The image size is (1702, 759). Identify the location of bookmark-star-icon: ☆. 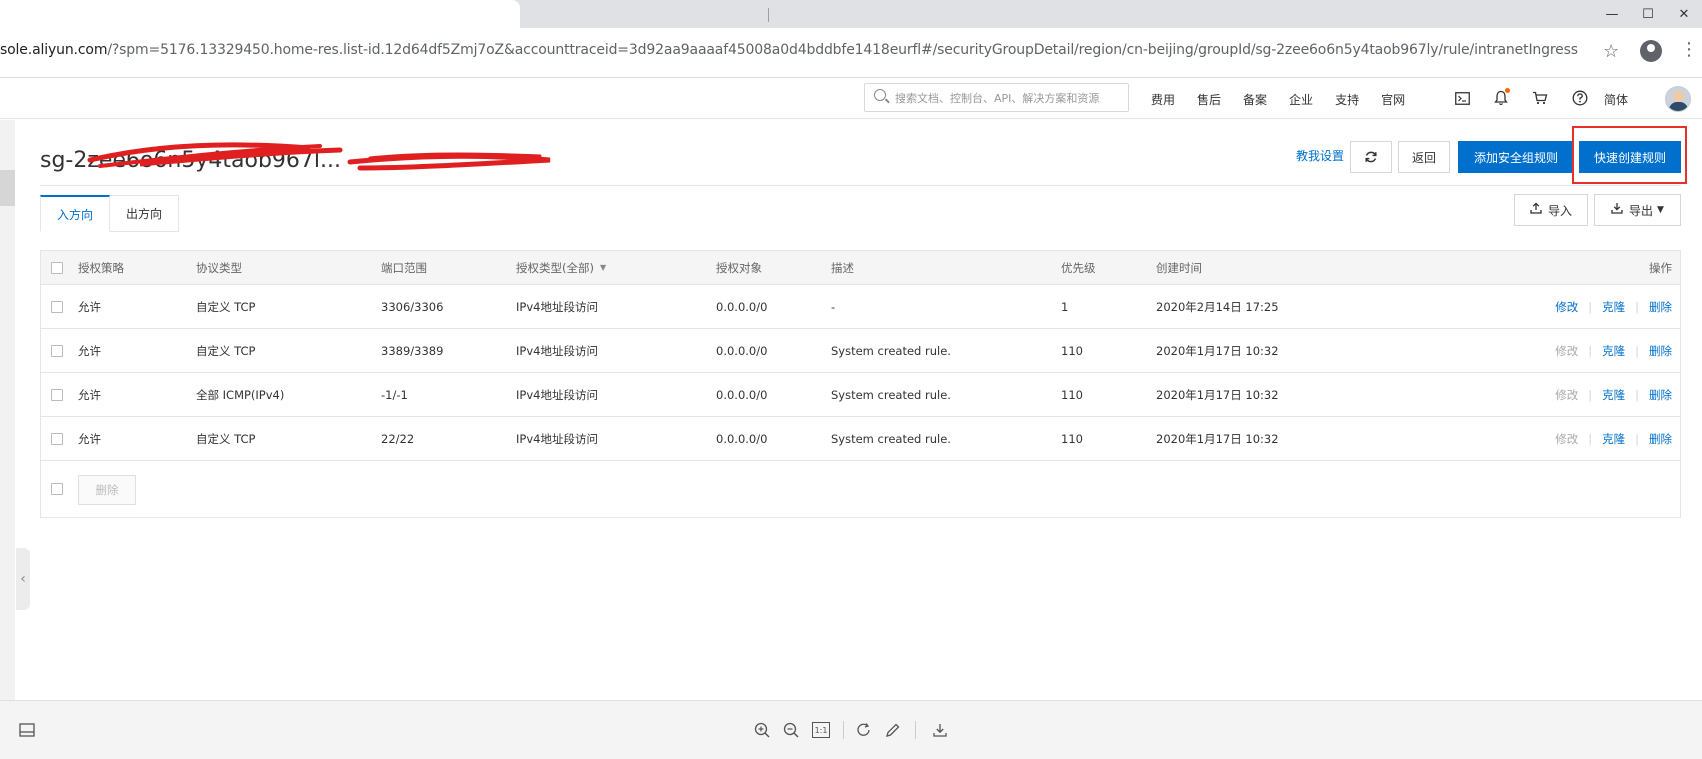
(1611, 51).